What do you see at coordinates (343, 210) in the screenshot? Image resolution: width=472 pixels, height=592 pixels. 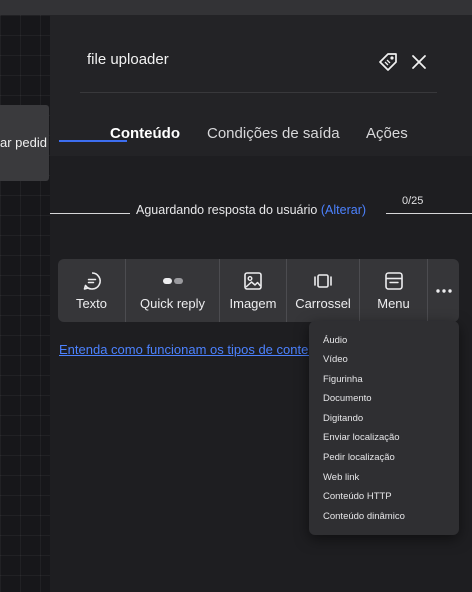 I see `change-wait-link: (Alterar)` at bounding box center [343, 210].